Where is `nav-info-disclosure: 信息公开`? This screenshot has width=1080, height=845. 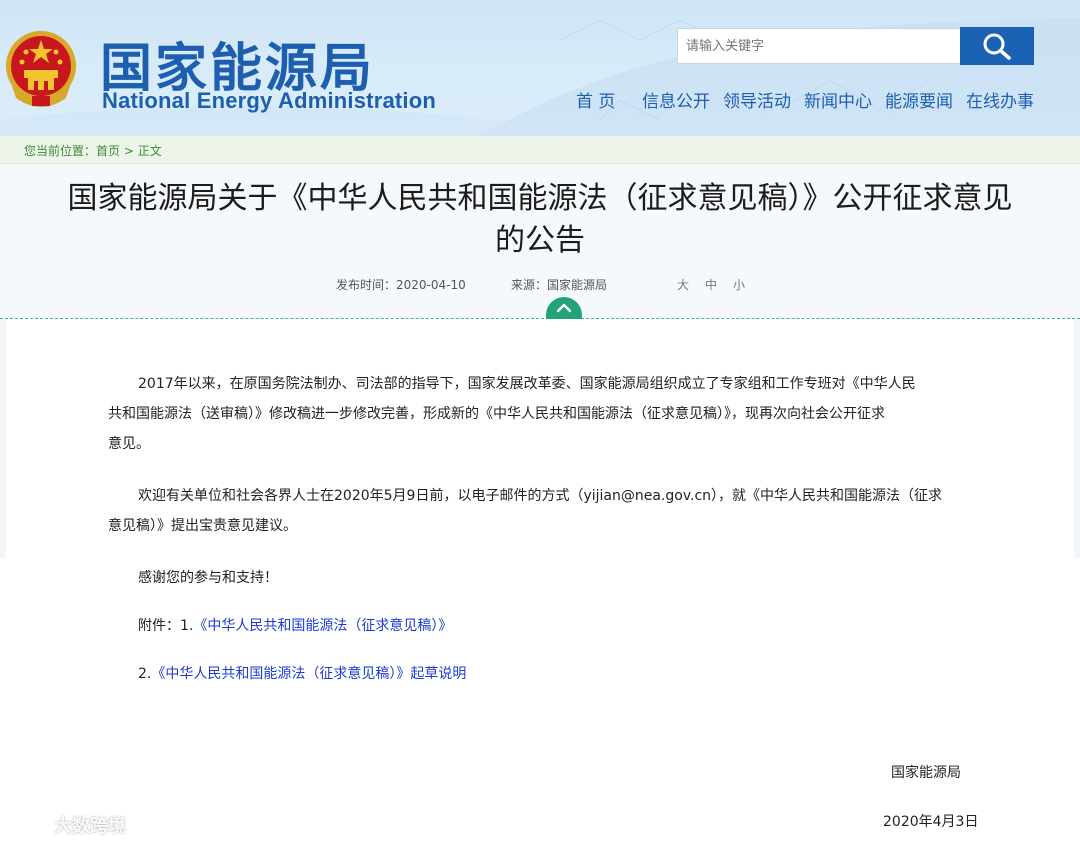
nav-info-disclosure: 信息公开 is located at coordinates (676, 99).